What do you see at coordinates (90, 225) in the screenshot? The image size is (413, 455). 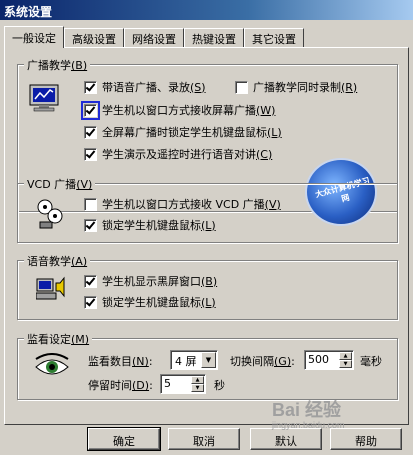 I see `checkbox-vcd-lock` at bounding box center [90, 225].